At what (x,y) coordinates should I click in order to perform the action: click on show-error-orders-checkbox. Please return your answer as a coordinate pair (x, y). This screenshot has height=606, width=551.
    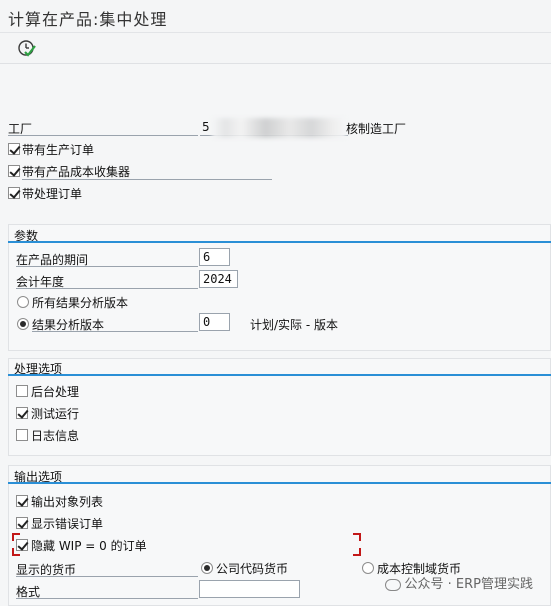
    Looking at the image, I should click on (22, 523).